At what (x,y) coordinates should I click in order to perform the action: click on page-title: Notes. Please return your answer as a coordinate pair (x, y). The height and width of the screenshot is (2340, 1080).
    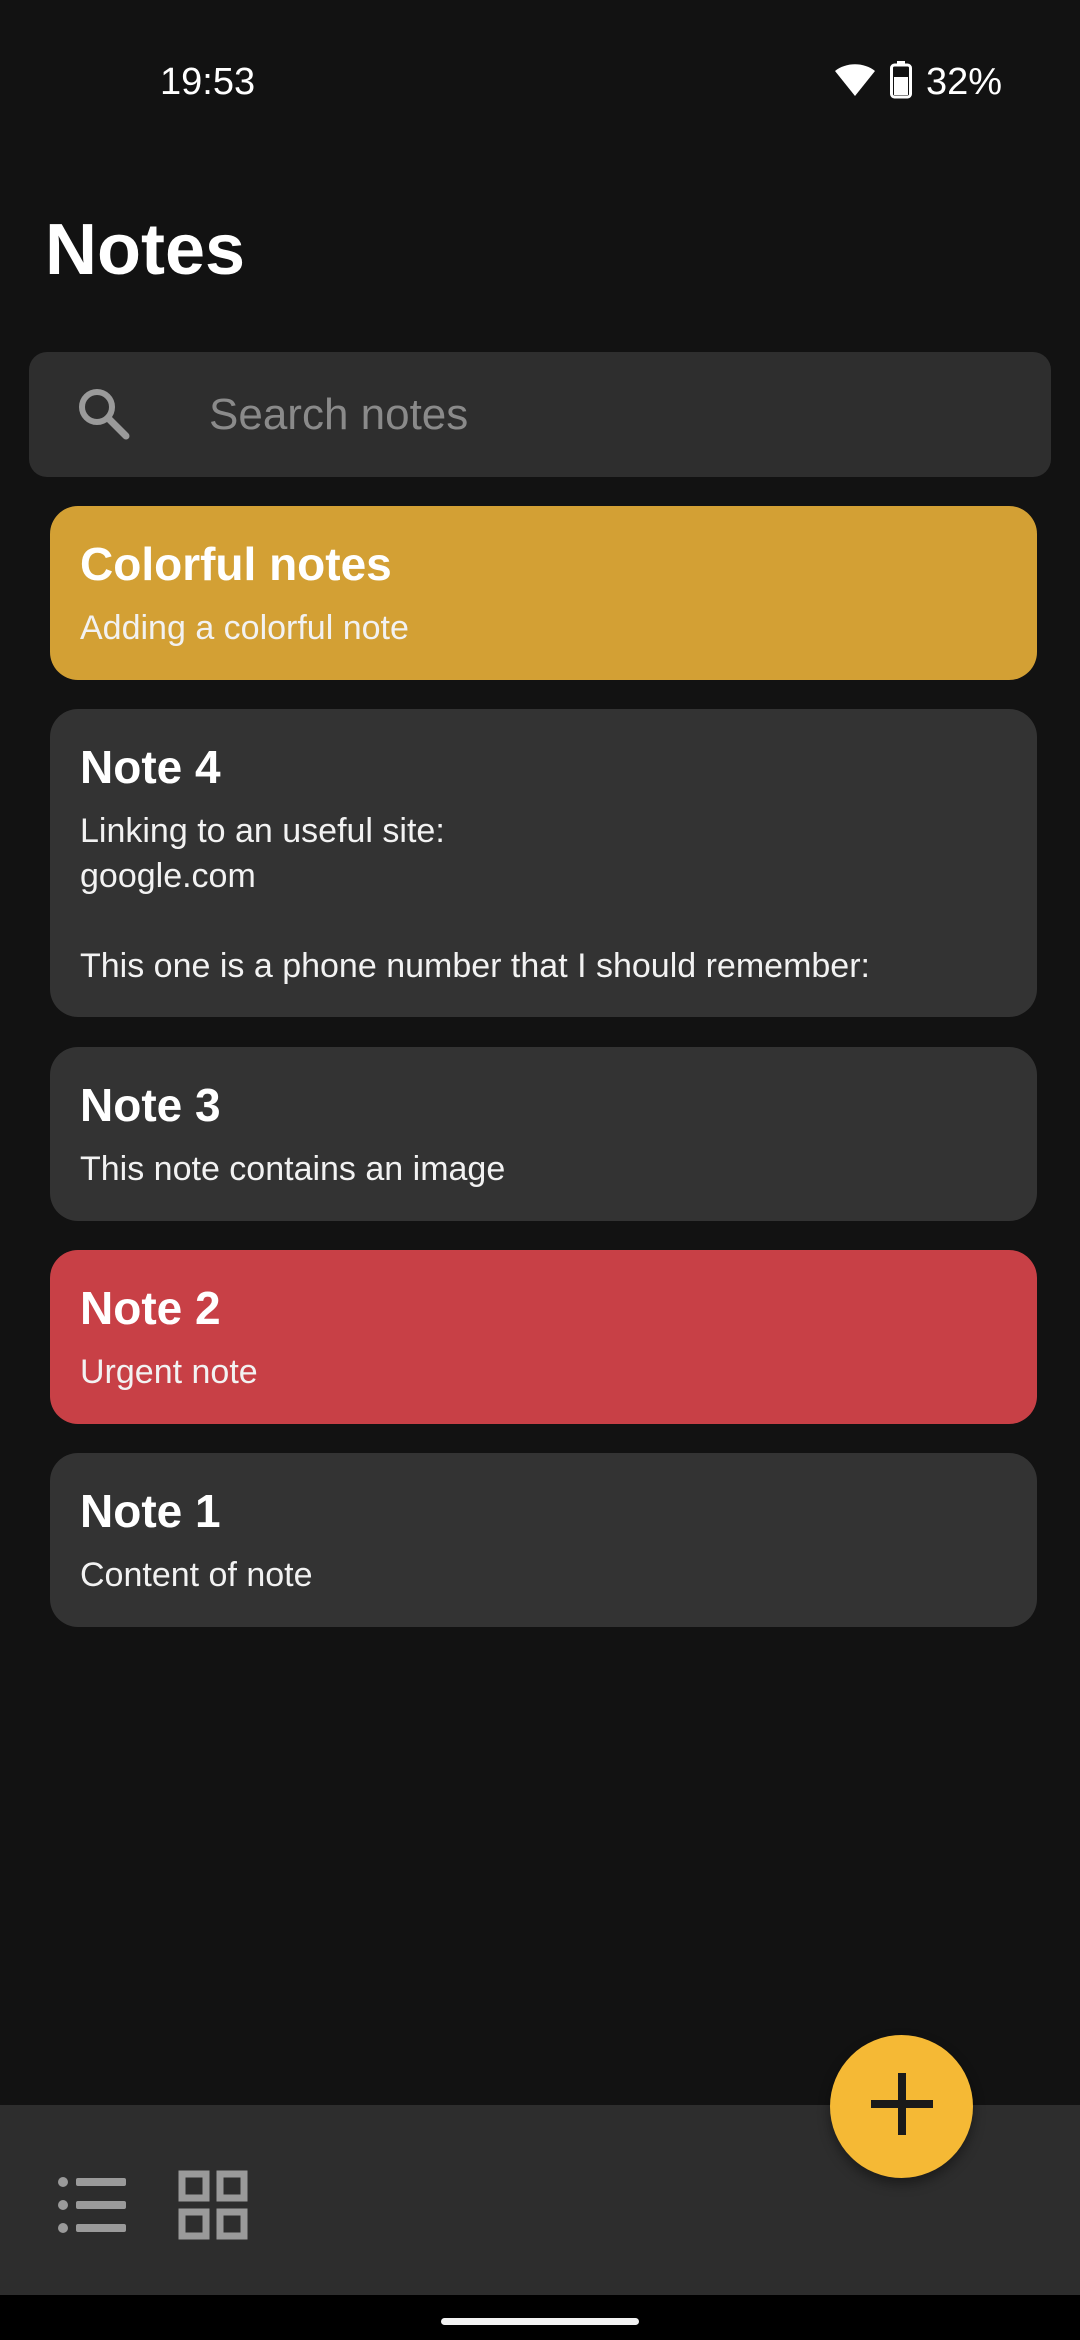
    Looking at the image, I should click on (145, 250).